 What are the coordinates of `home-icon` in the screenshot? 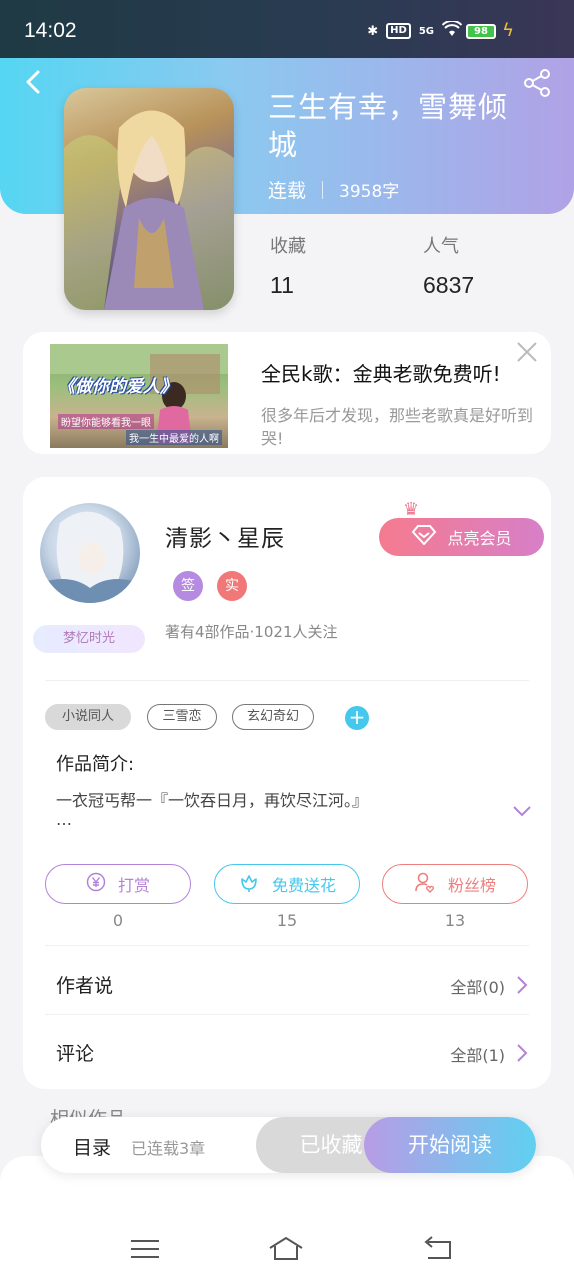 It's located at (286, 1249).